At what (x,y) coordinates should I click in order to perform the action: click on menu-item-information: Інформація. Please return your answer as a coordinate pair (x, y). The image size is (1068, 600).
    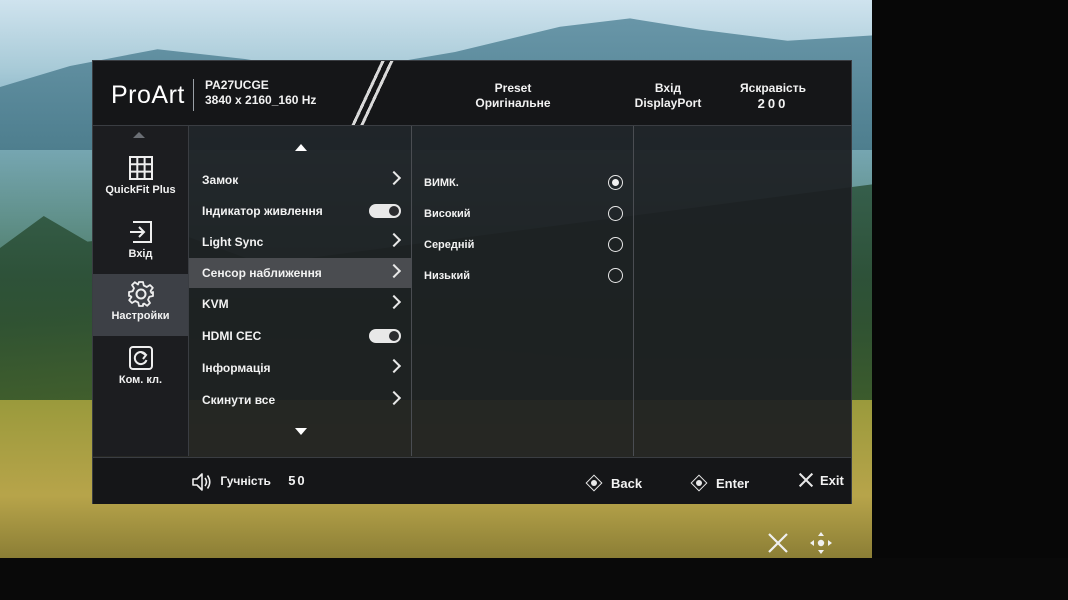
    Looking at the image, I should click on (300, 368).